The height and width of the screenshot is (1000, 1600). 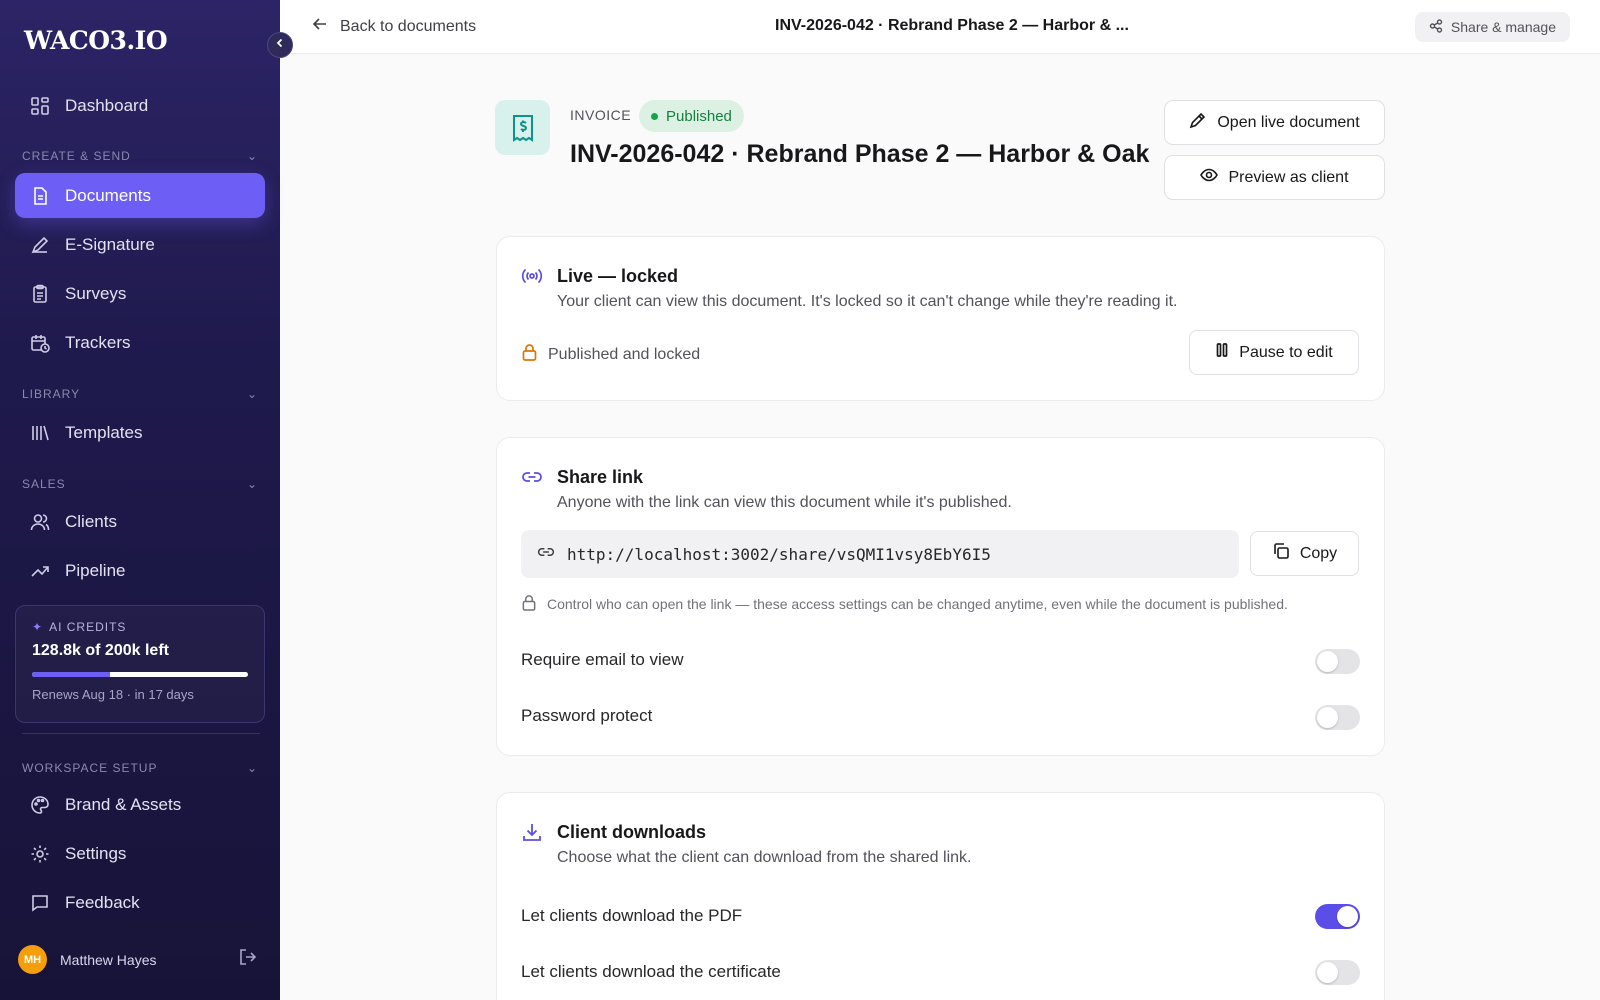 What do you see at coordinates (654, 116) in the screenshot?
I see `status-dot-icon` at bounding box center [654, 116].